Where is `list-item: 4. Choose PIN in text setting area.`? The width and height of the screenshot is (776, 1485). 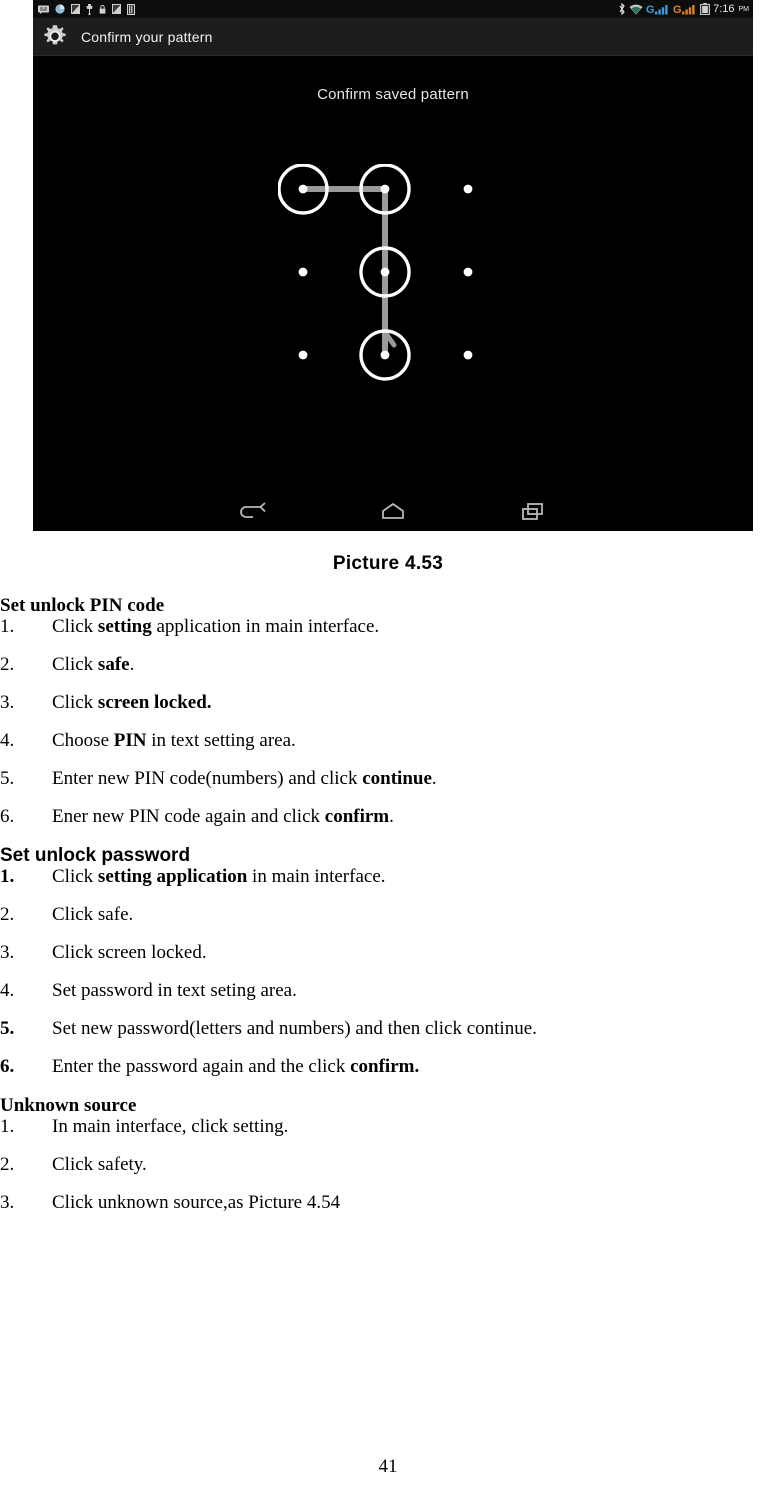 list-item: 4. Choose PIN in text setting area. is located at coordinates (388, 740).